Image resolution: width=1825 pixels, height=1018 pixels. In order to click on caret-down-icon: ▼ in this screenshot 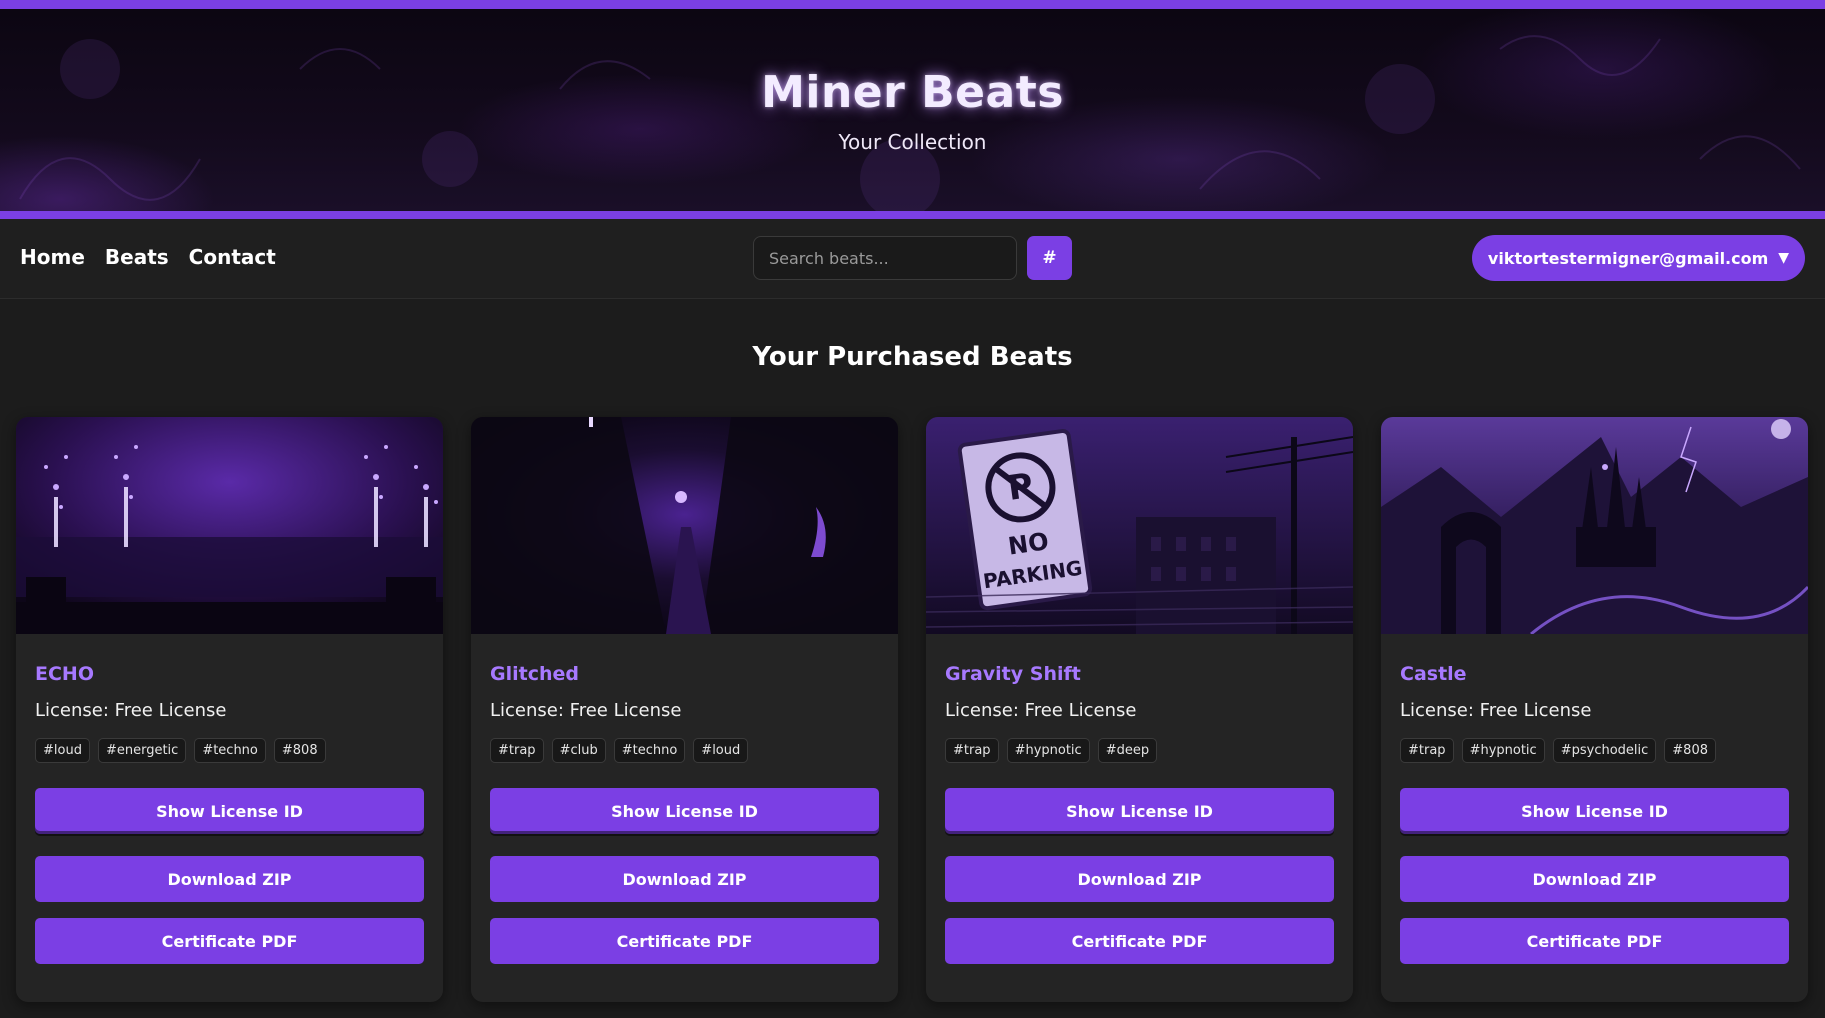, I will do `click(1784, 258)`.